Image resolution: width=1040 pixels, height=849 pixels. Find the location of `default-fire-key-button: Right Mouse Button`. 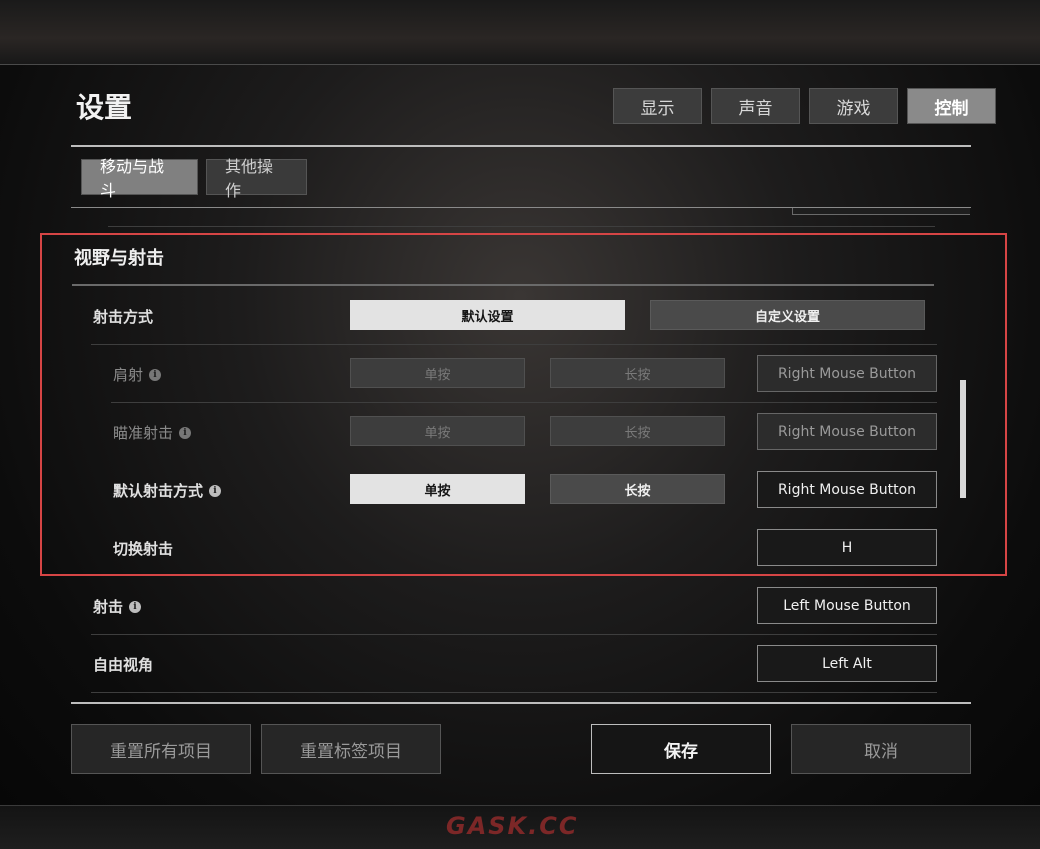

default-fire-key-button: Right Mouse Button is located at coordinates (847, 489).